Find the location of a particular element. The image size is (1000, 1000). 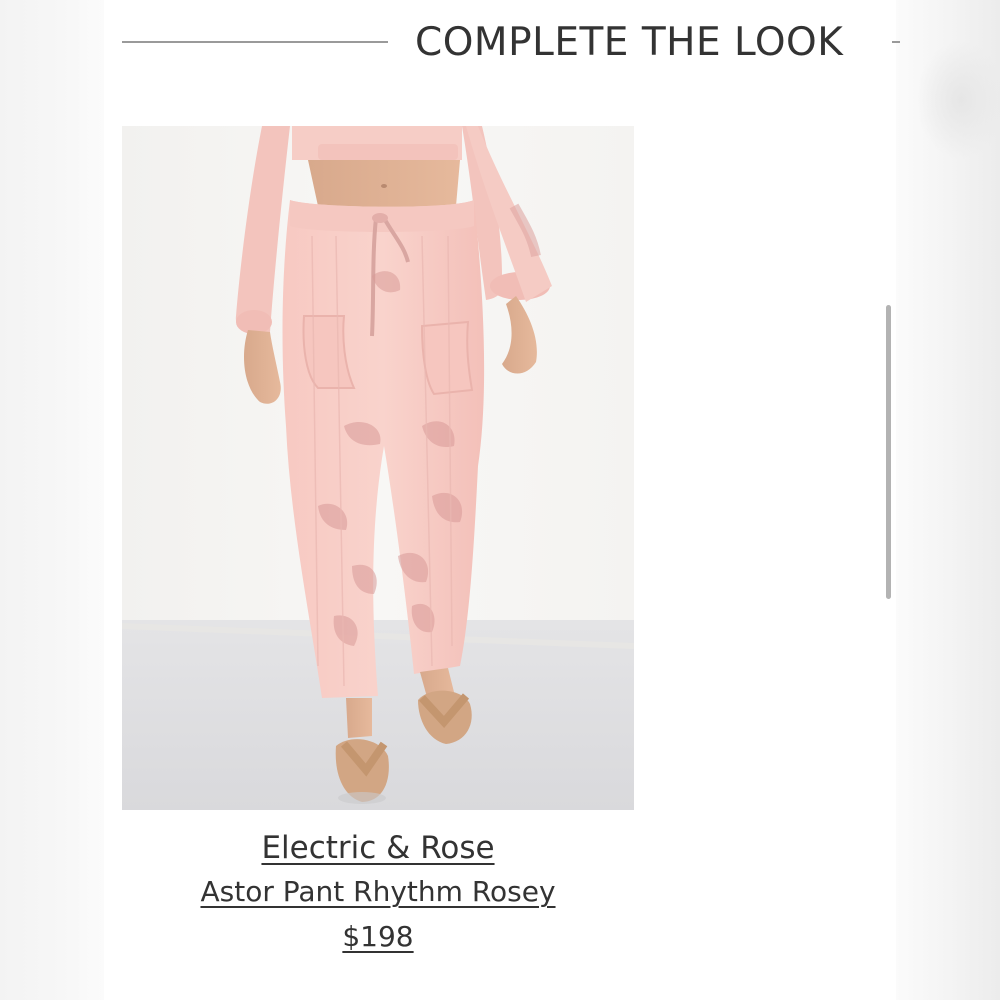

blurred-left-margin is located at coordinates (52, 500).